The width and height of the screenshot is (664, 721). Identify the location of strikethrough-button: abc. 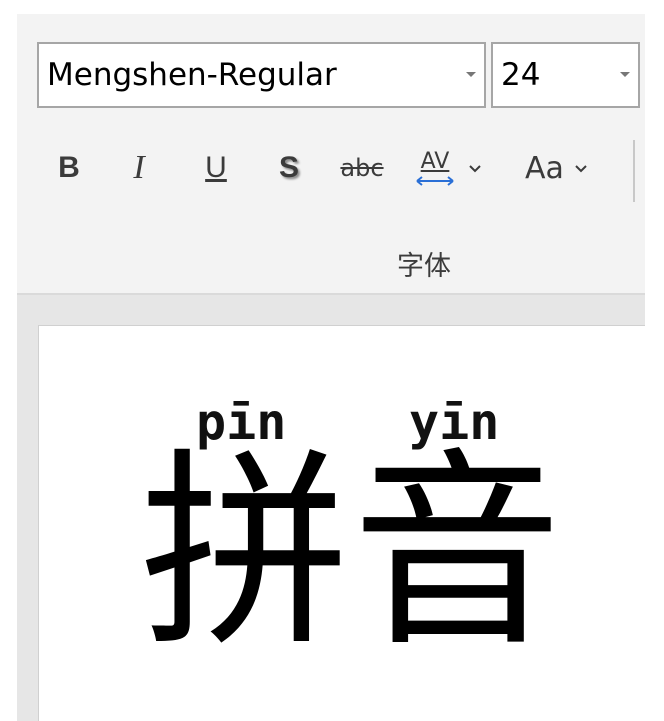
(362, 168).